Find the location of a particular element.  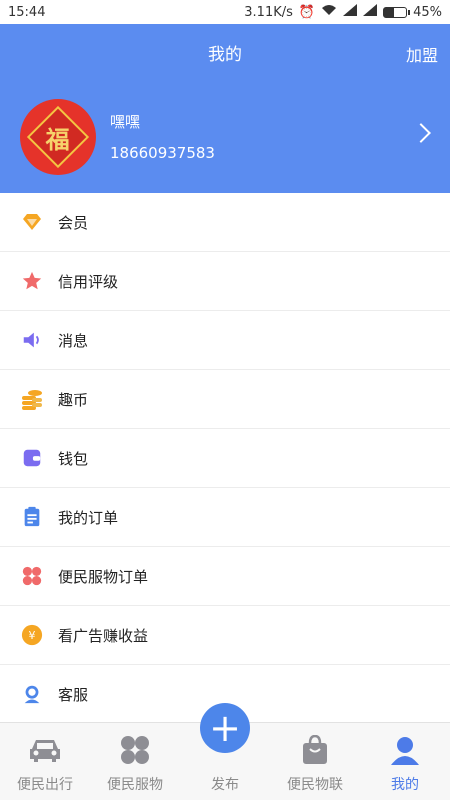

menu-item-label: 趣币 is located at coordinates (73, 399).